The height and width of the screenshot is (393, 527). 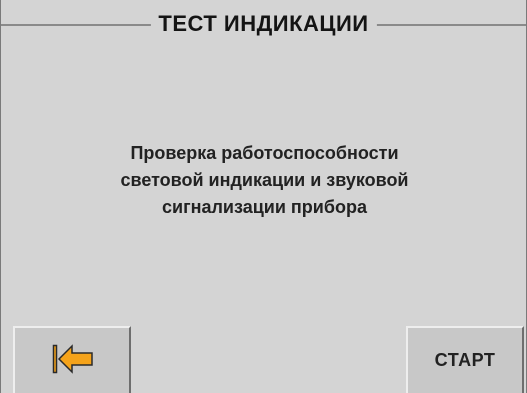 What do you see at coordinates (264, 207) in the screenshot?
I see `description-line: сигнализации прибора` at bounding box center [264, 207].